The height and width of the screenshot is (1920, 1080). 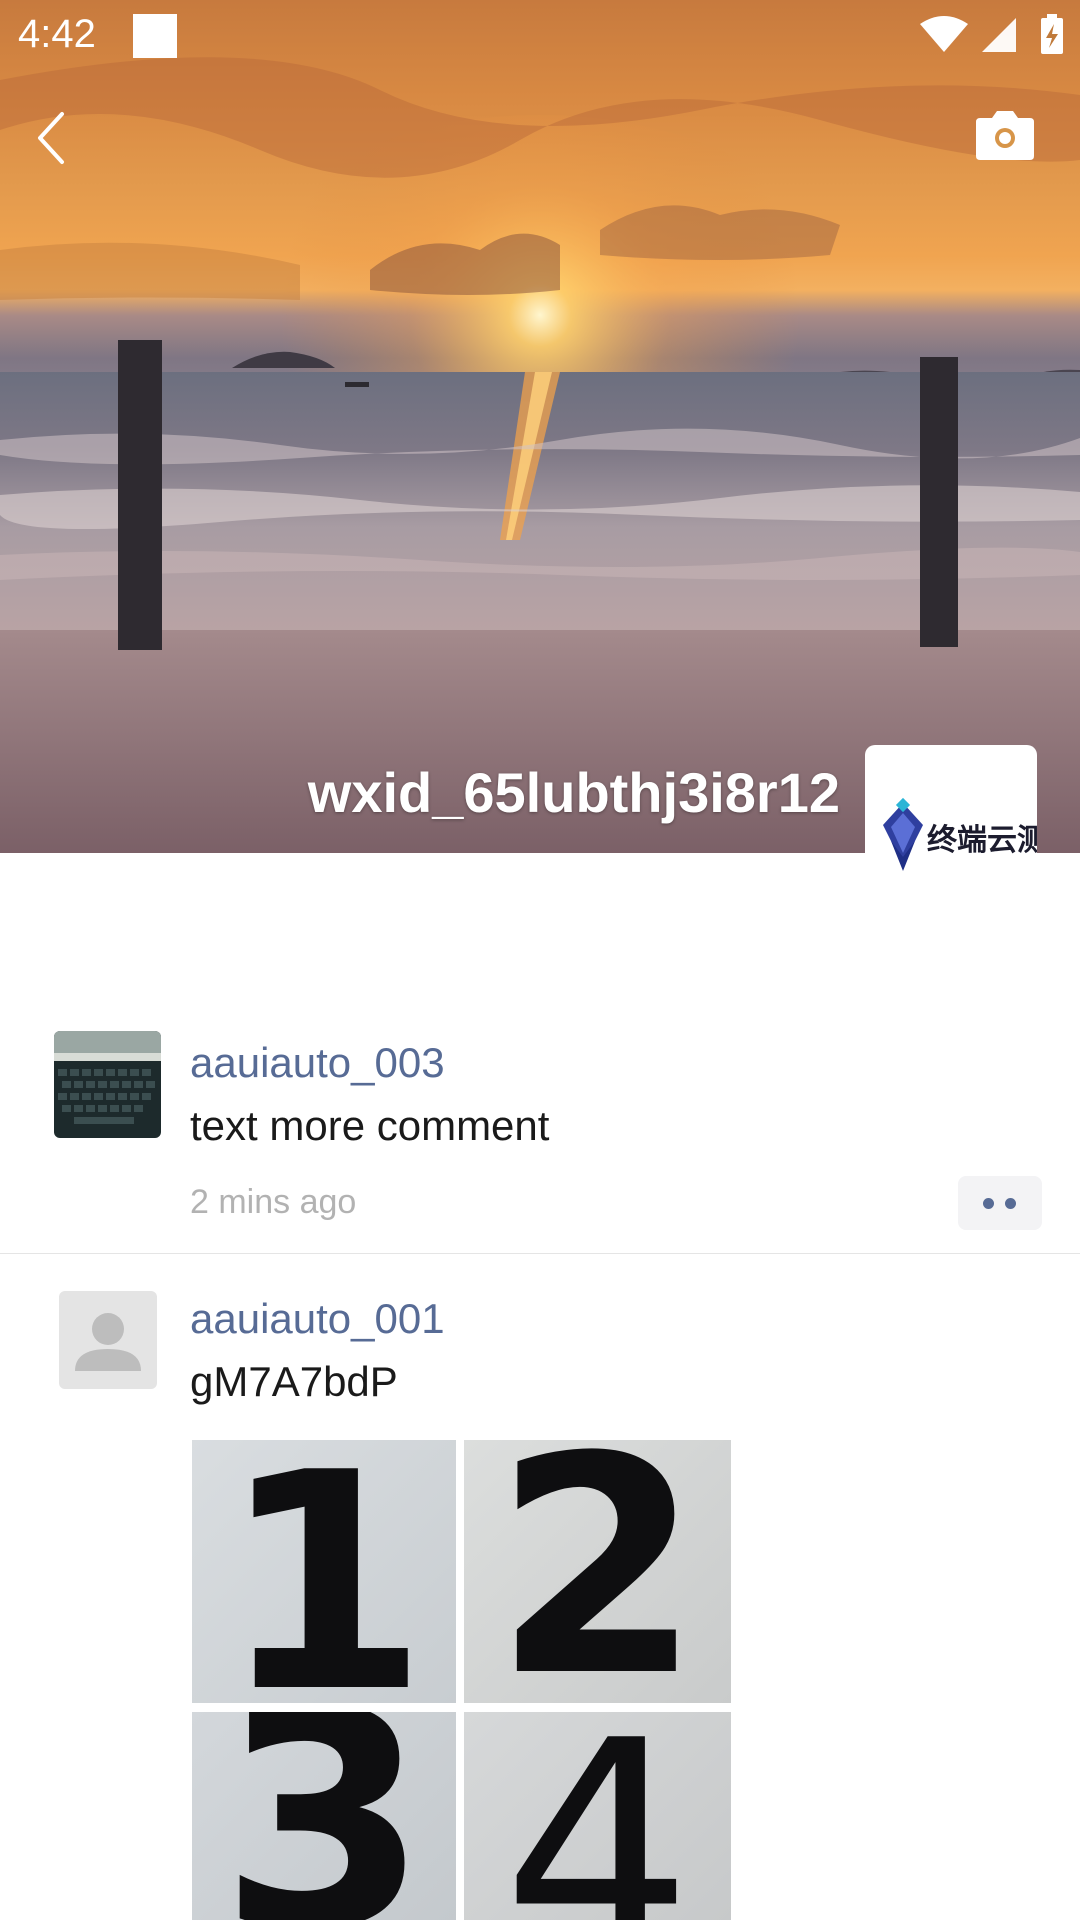 What do you see at coordinates (999, 35) in the screenshot?
I see `cell-signal-icon` at bounding box center [999, 35].